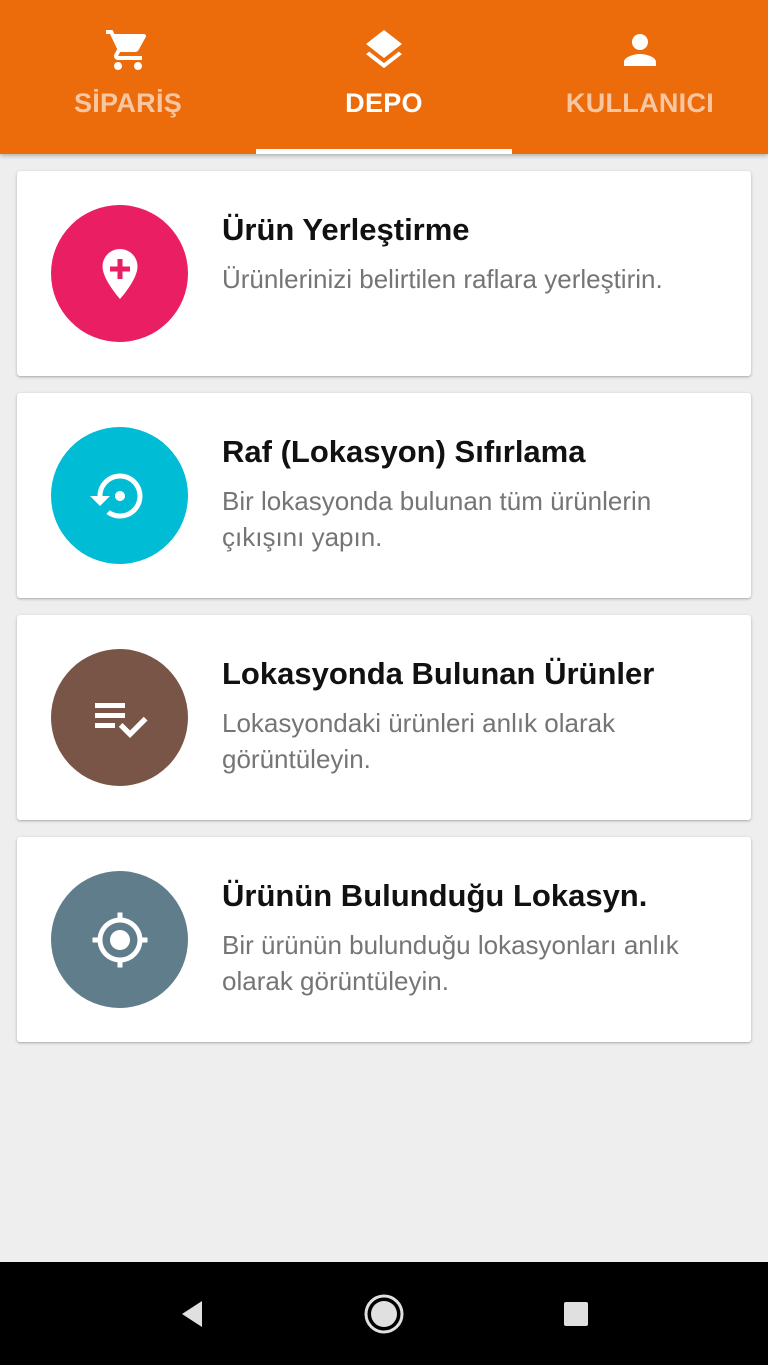 Image resolution: width=768 pixels, height=1365 pixels. I want to click on tab-label: DEPO, so click(384, 103).